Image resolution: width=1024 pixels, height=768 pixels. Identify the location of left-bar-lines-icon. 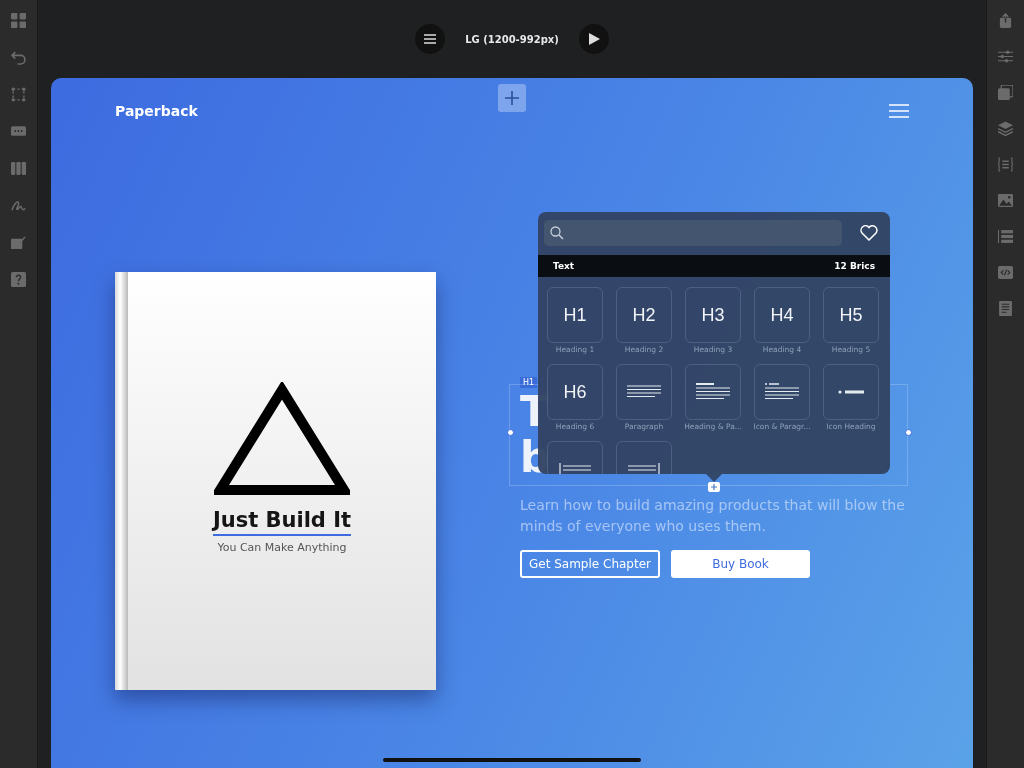
(575, 468).